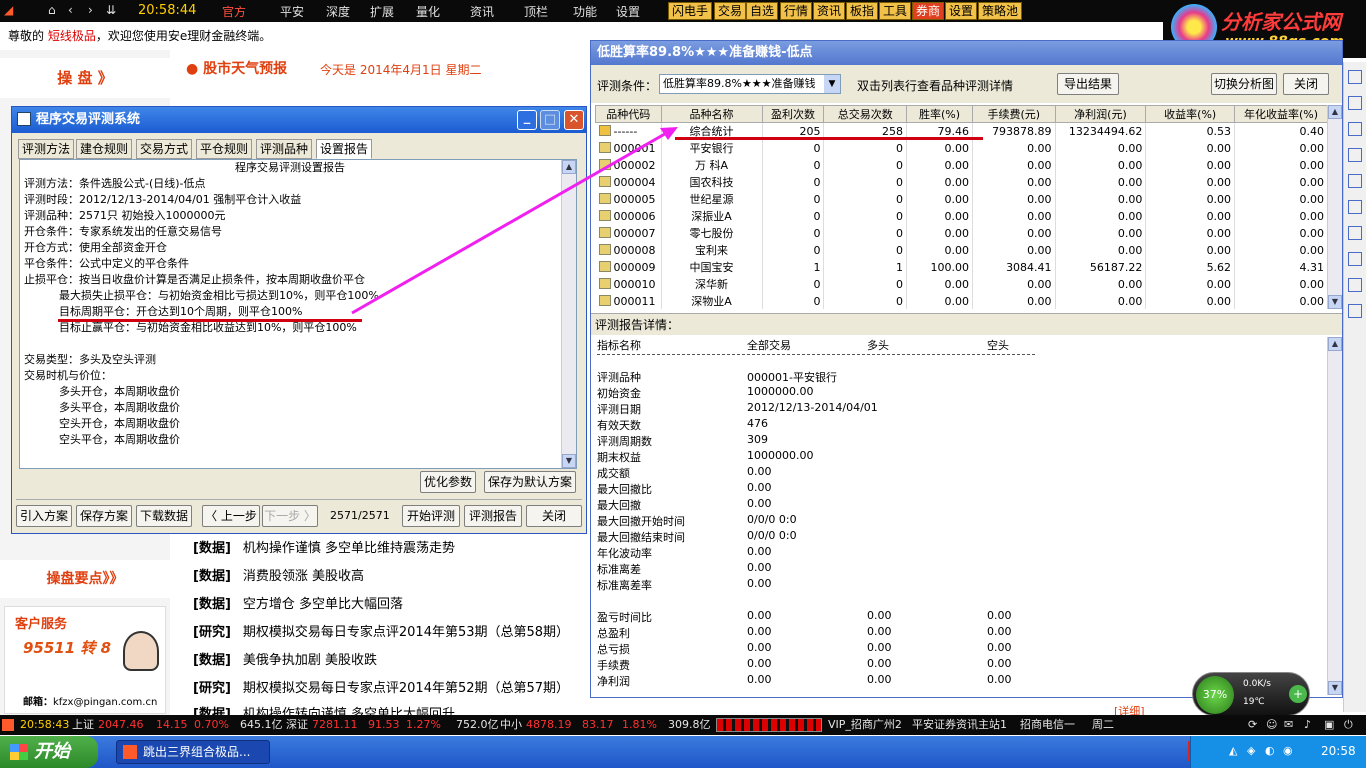  What do you see at coordinates (1271, 725) in the screenshot?
I see `user-icon: ☺` at bounding box center [1271, 725].